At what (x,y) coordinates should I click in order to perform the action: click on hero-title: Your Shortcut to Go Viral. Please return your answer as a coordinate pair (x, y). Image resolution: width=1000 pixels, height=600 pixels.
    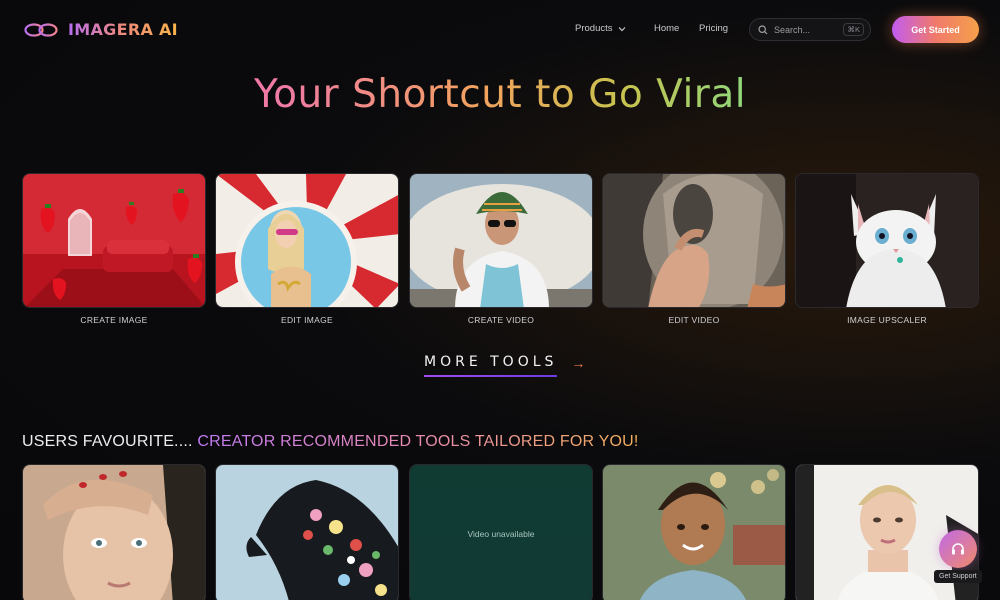
    Looking at the image, I should click on (500, 94).